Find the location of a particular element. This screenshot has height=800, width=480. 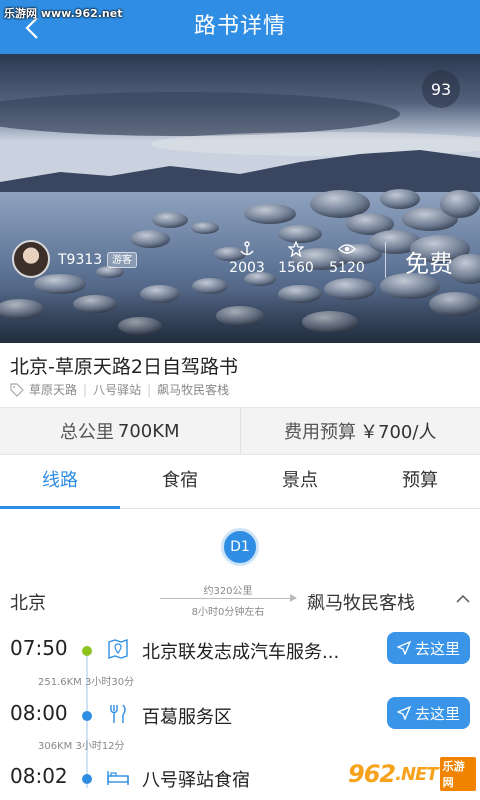

stat-favorites: 1560 is located at coordinates (296, 258).